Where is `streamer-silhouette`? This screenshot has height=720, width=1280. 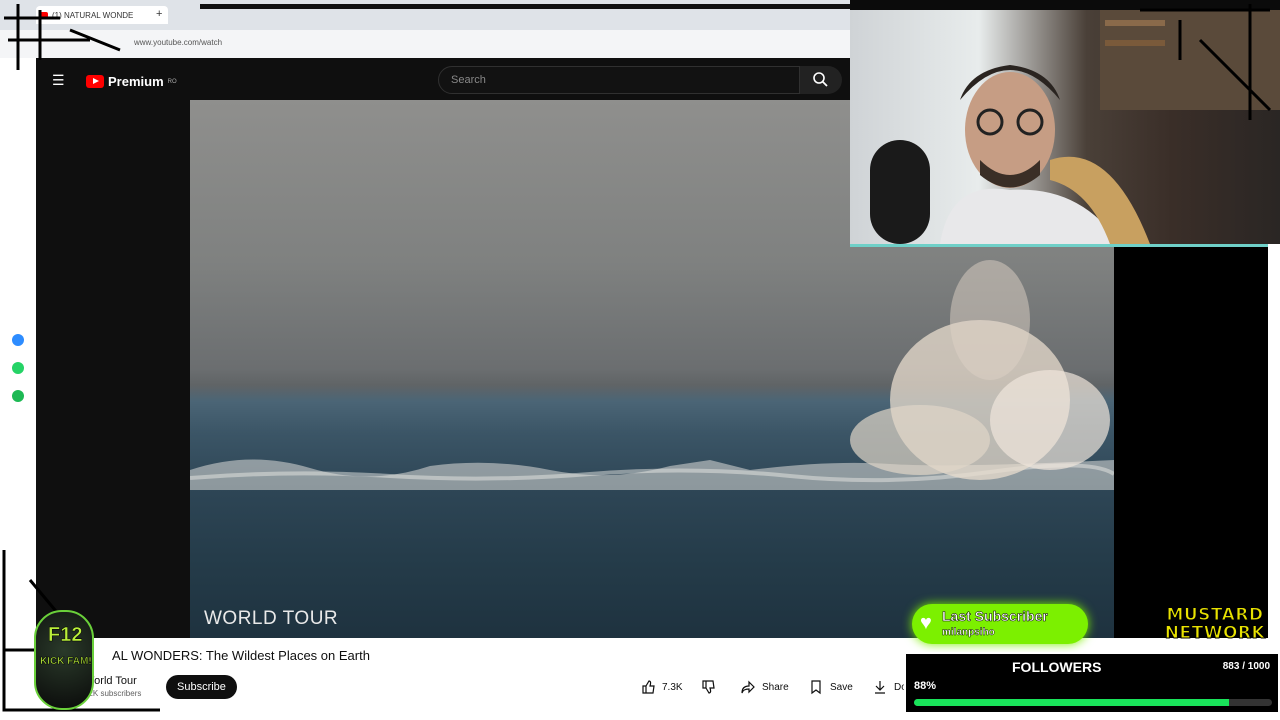 streamer-silhouette is located at coordinates (1075, 127).